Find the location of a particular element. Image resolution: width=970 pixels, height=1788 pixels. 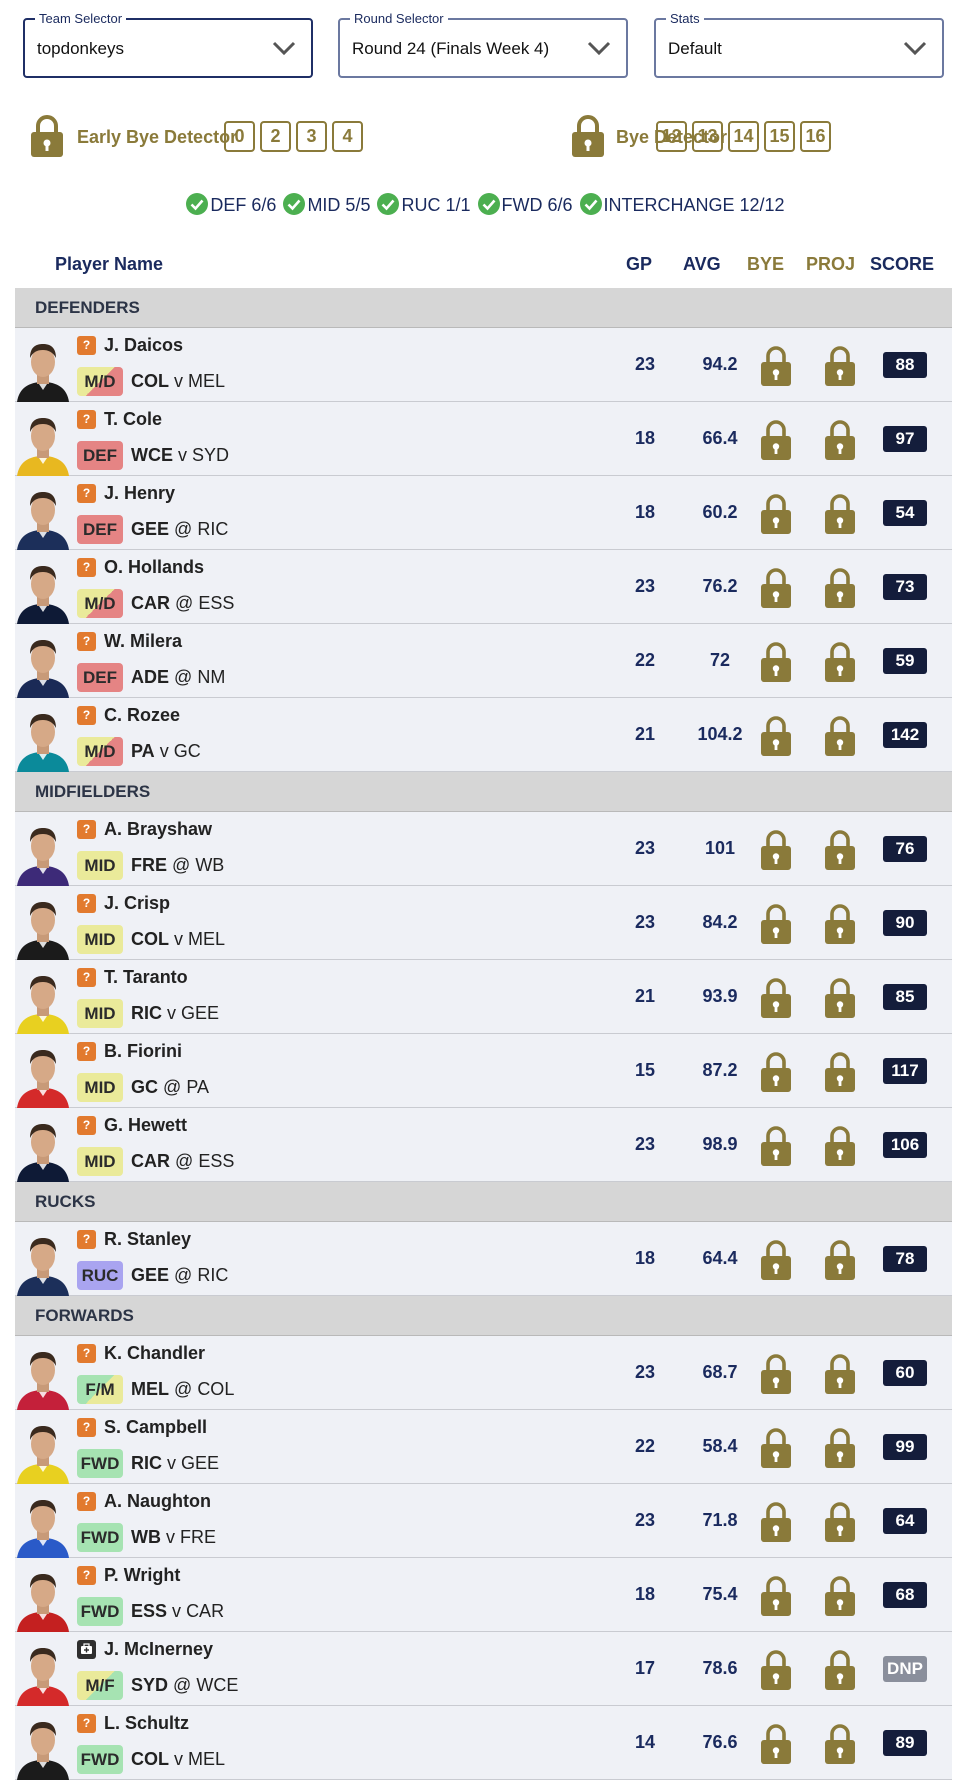

player-row: ? S. Campbell FWD RIC v GEE 22 58.4 99 is located at coordinates (483, 1447).